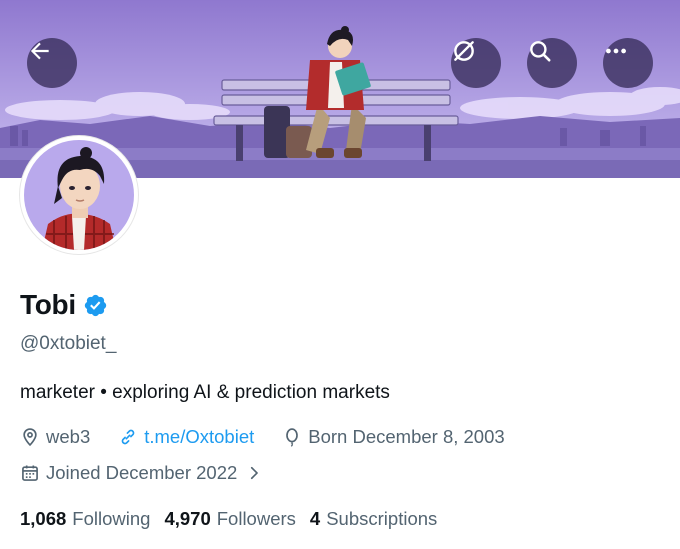 The image size is (680, 549). What do you see at coordinates (68, 436) in the screenshot?
I see `location-text: web3` at bounding box center [68, 436].